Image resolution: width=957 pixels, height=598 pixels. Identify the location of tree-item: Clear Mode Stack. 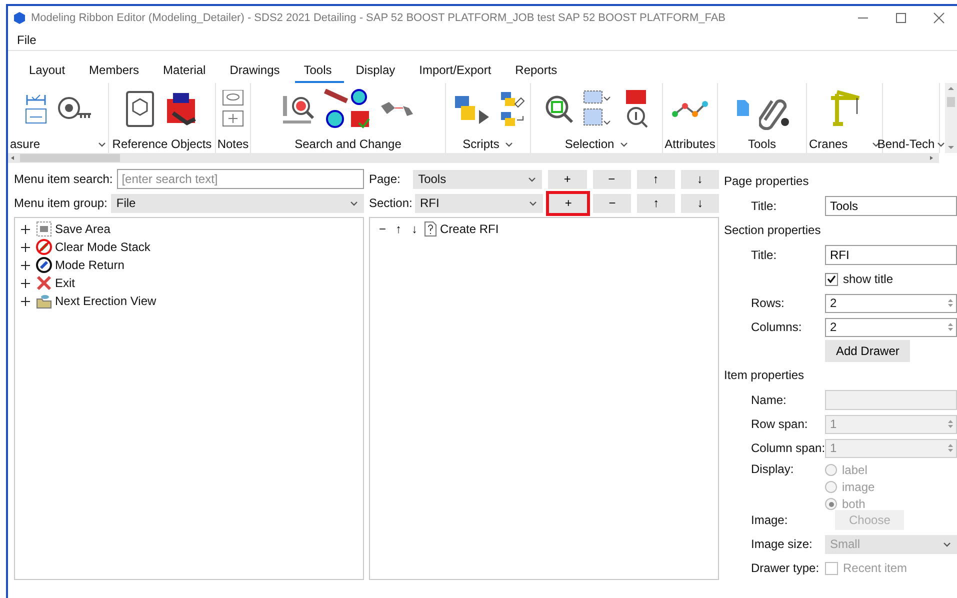
(102, 247).